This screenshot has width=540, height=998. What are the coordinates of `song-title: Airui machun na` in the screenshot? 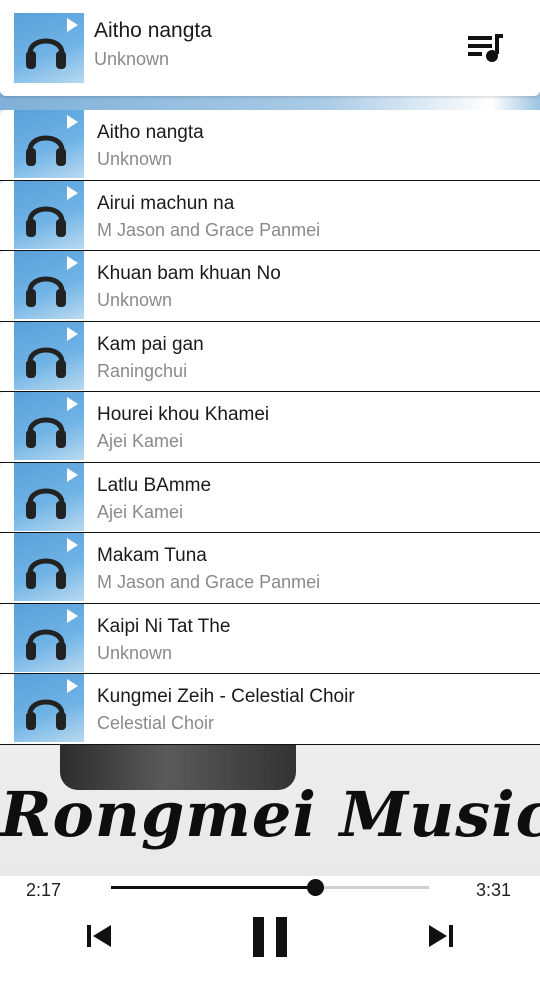 It's located at (166, 203).